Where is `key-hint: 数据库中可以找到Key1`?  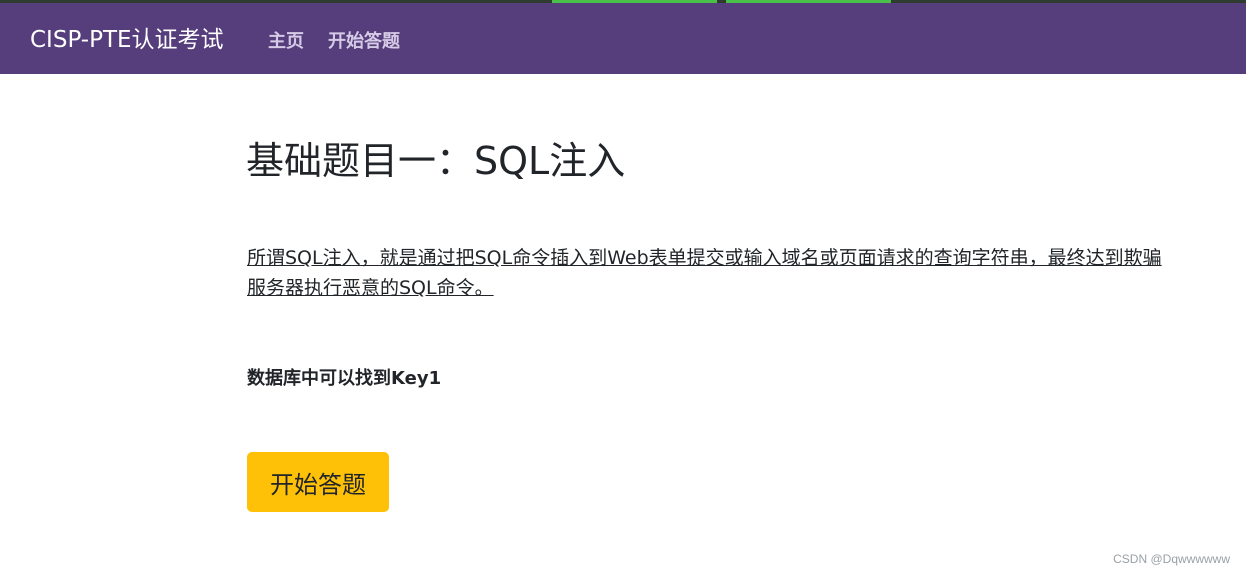
key-hint: 数据库中可以找到Key1 is located at coordinates (344, 378).